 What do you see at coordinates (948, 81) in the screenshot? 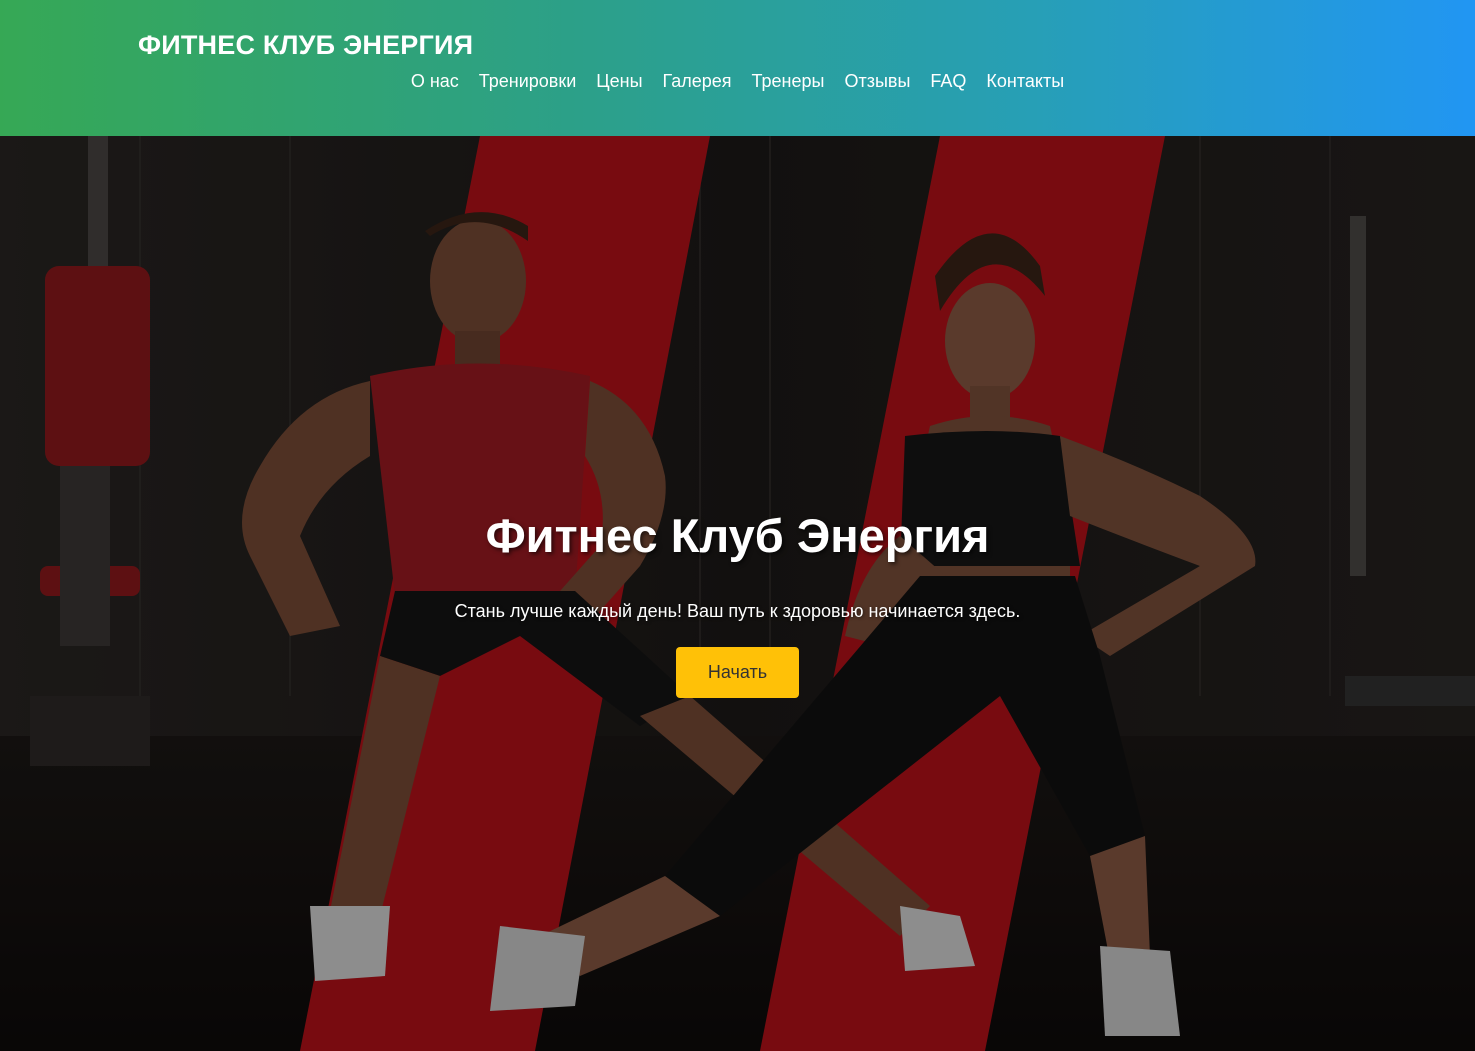
I see `nav-link-faq: FAQ` at bounding box center [948, 81].